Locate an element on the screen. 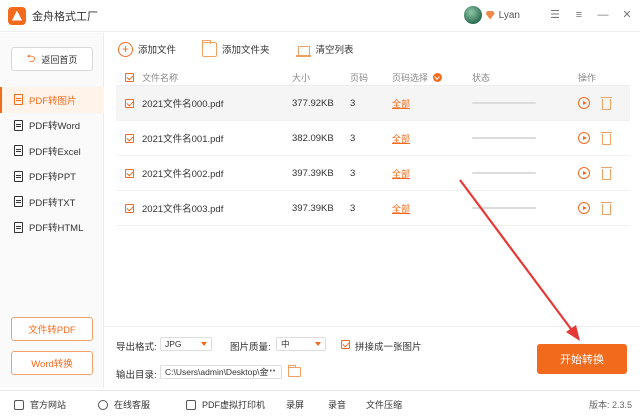 This screenshot has height=416, width=640. footer-screen-link: 录屏 is located at coordinates (295, 404).